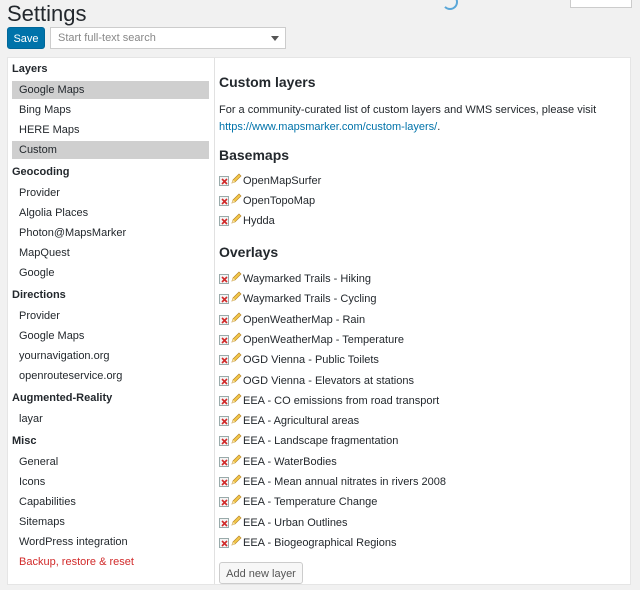 Image resolution: width=640 pixels, height=590 pixels. I want to click on layer-row: OpenWeatherMap - Rain, so click(292, 320).